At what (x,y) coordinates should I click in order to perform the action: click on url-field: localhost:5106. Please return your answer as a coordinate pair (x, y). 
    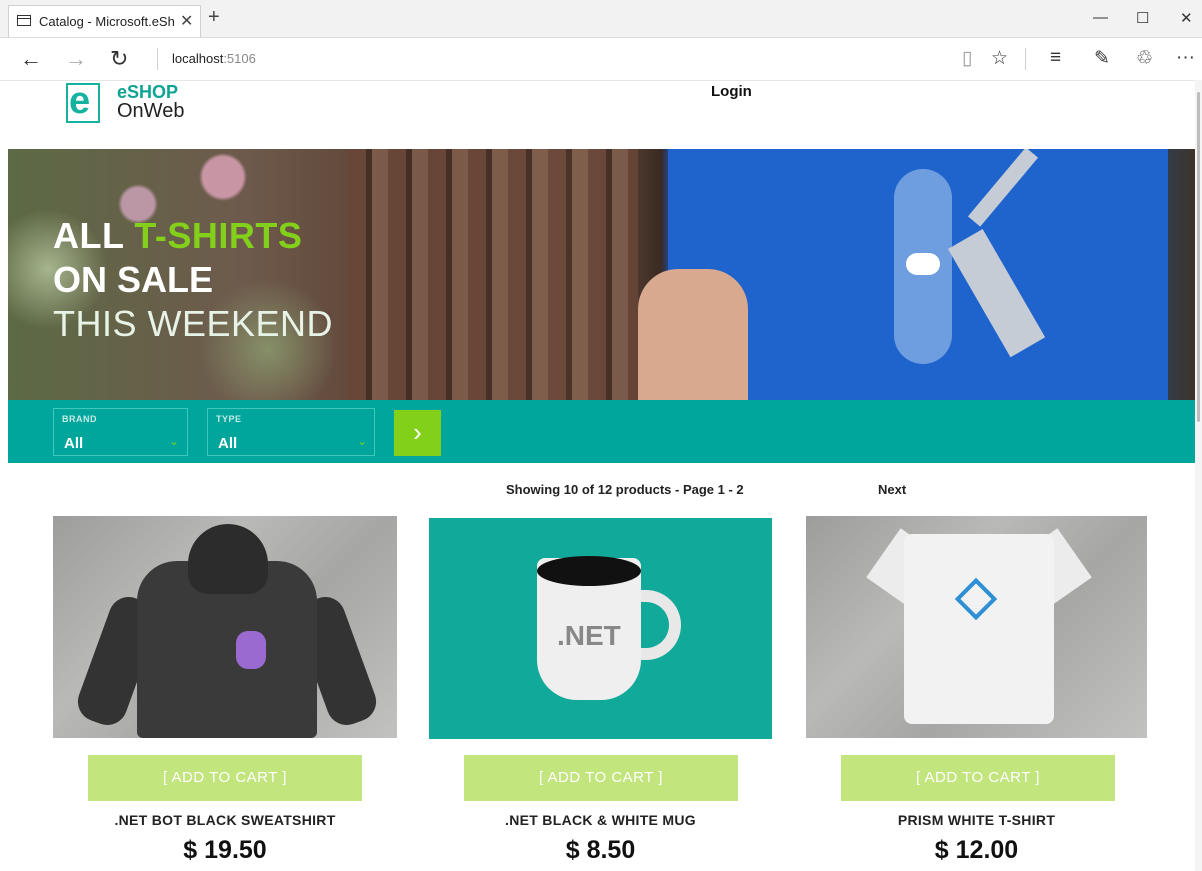
    Looking at the image, I should click on (214, 58).